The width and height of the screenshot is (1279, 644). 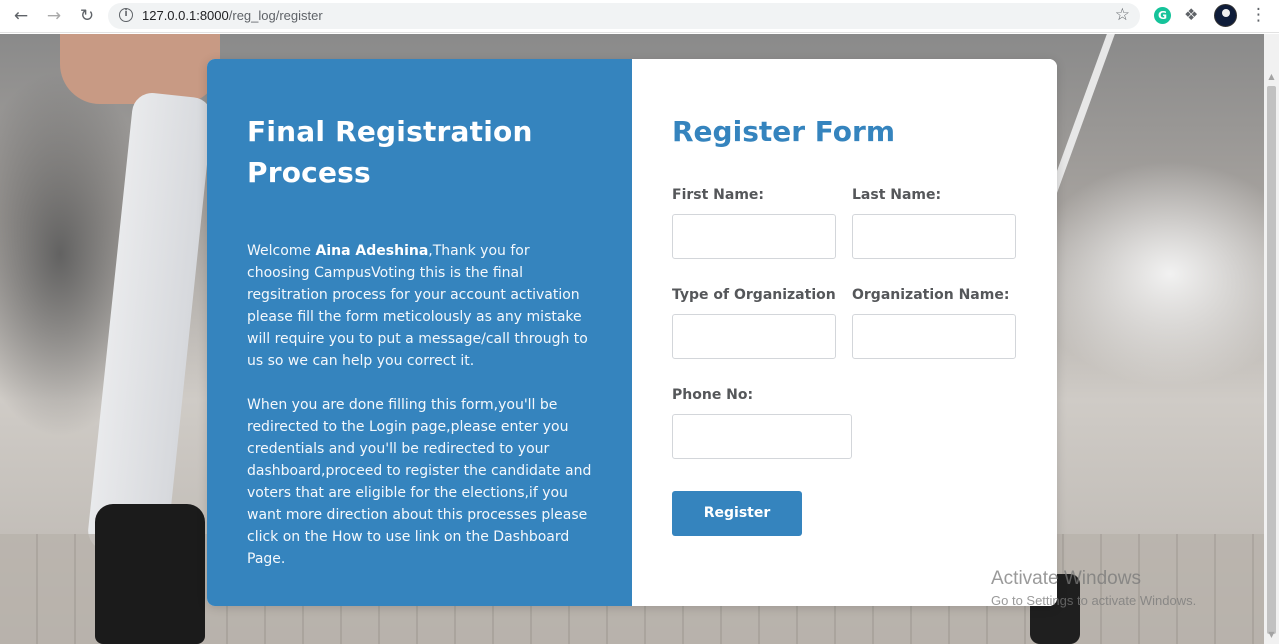 I want to click on scroll-down-arrow-icon: ▼, so click(x=1271, y=635).